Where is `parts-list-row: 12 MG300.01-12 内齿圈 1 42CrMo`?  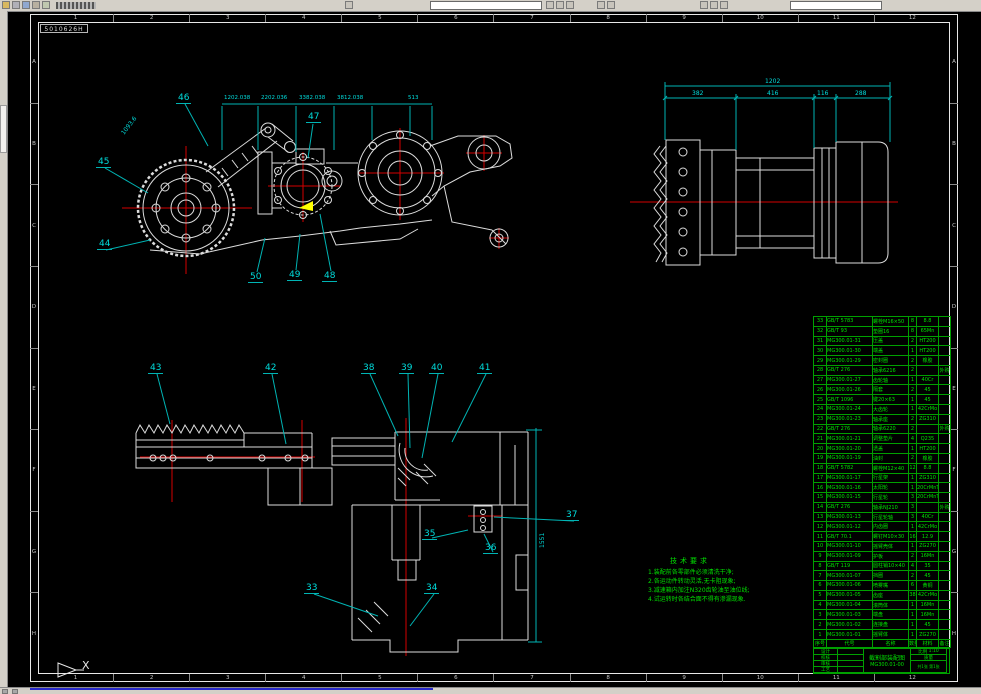
parts-list-row: 12 MG300.01-12 内齿圈 1 42CrMo is located at coordinates (882, 527).